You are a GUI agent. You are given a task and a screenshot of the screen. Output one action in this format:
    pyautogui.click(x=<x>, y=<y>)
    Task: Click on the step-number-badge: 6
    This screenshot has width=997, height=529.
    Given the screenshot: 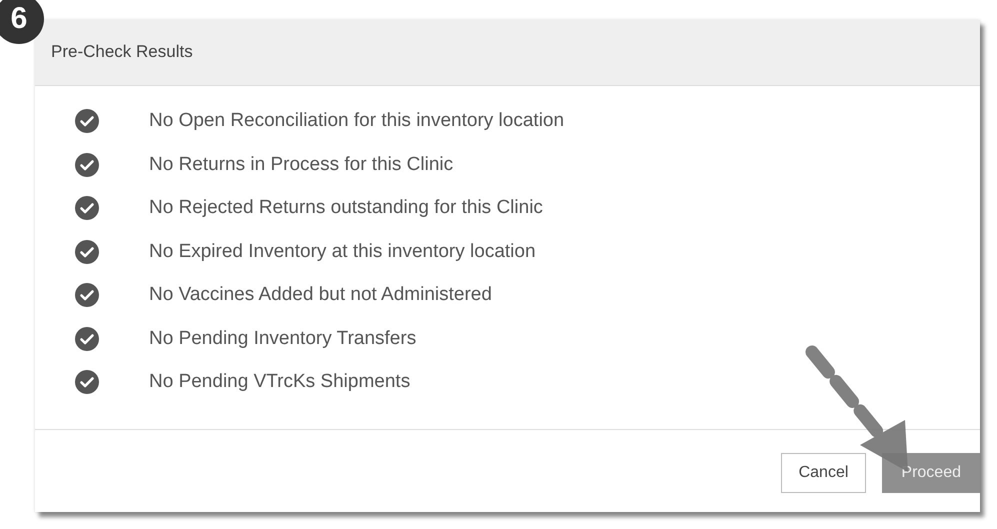 What is the action you would take?
    pyautogui.click(x=22, y=22)
    